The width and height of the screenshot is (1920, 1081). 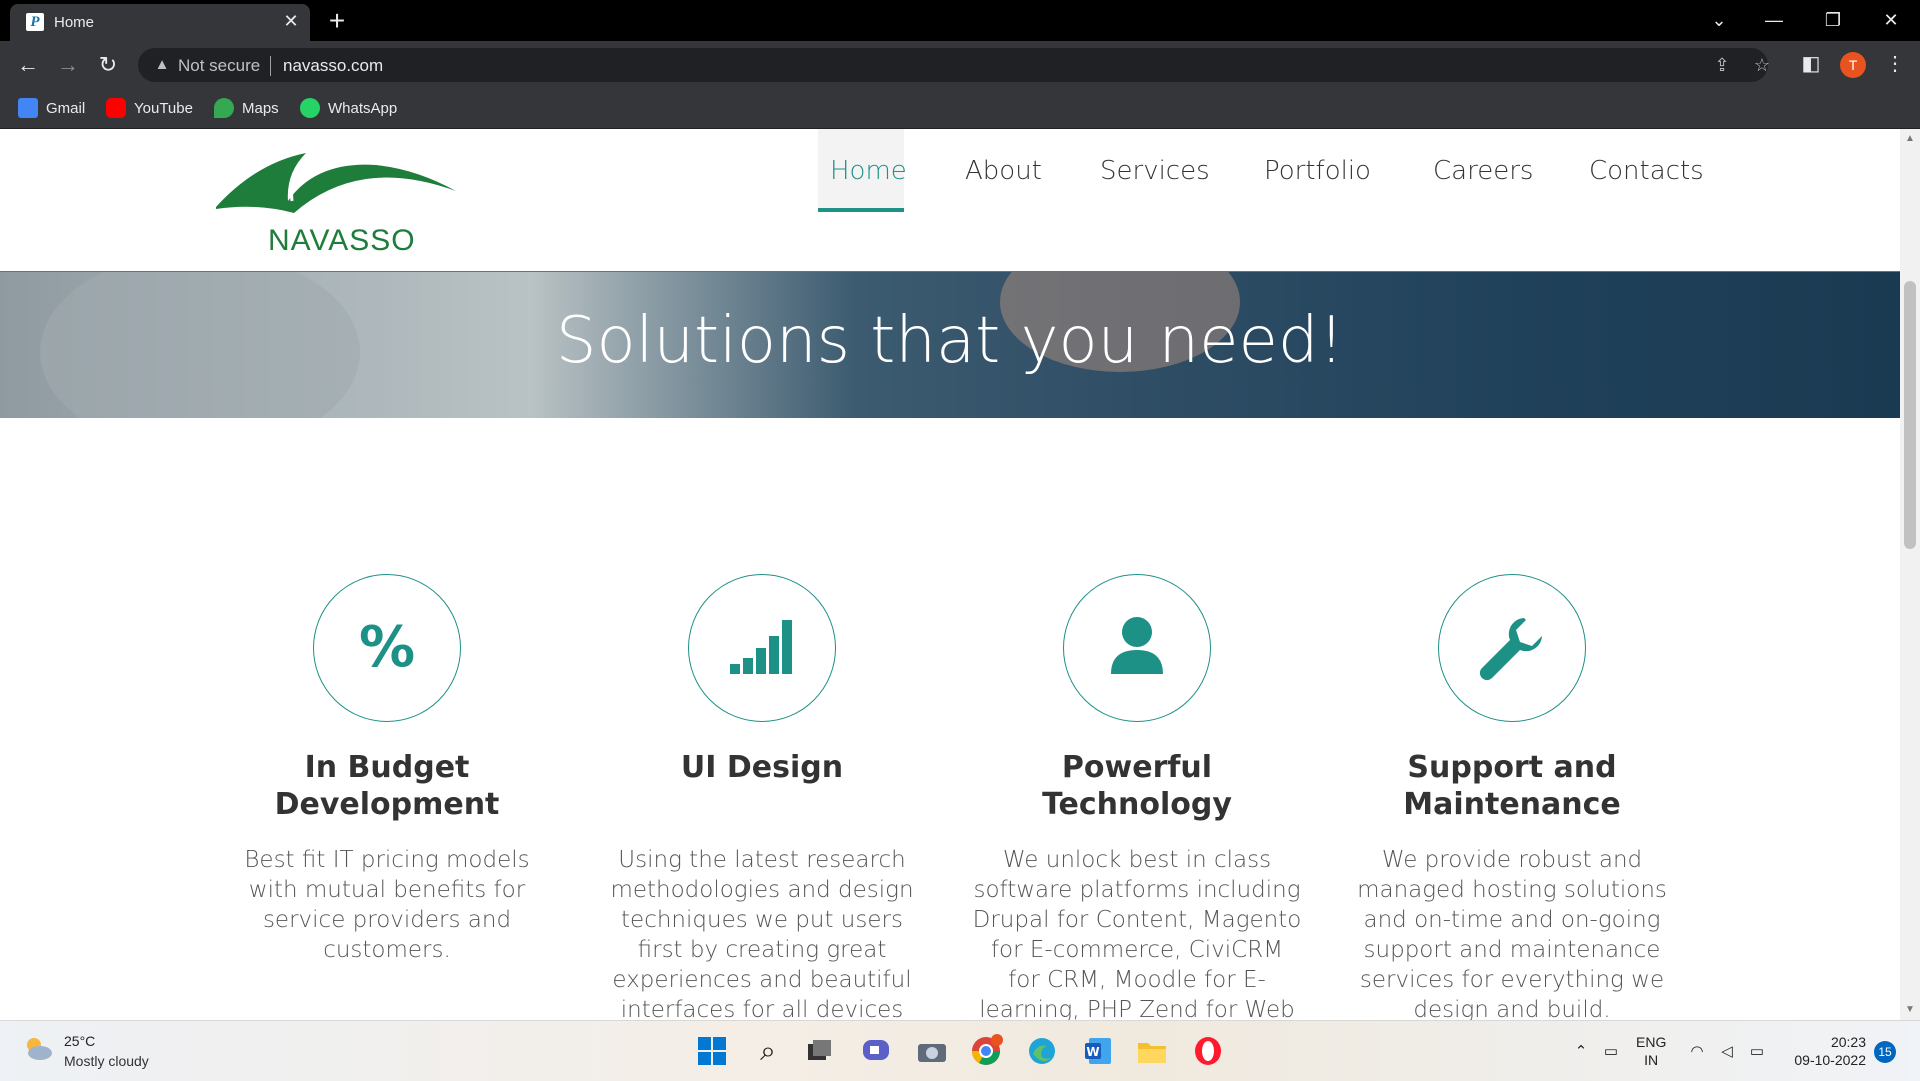 What do you see at coordinates (1317, 171) in the screenshot?
I see `nav-portfolio: Portfolio` at bounding box center [1317, 171].